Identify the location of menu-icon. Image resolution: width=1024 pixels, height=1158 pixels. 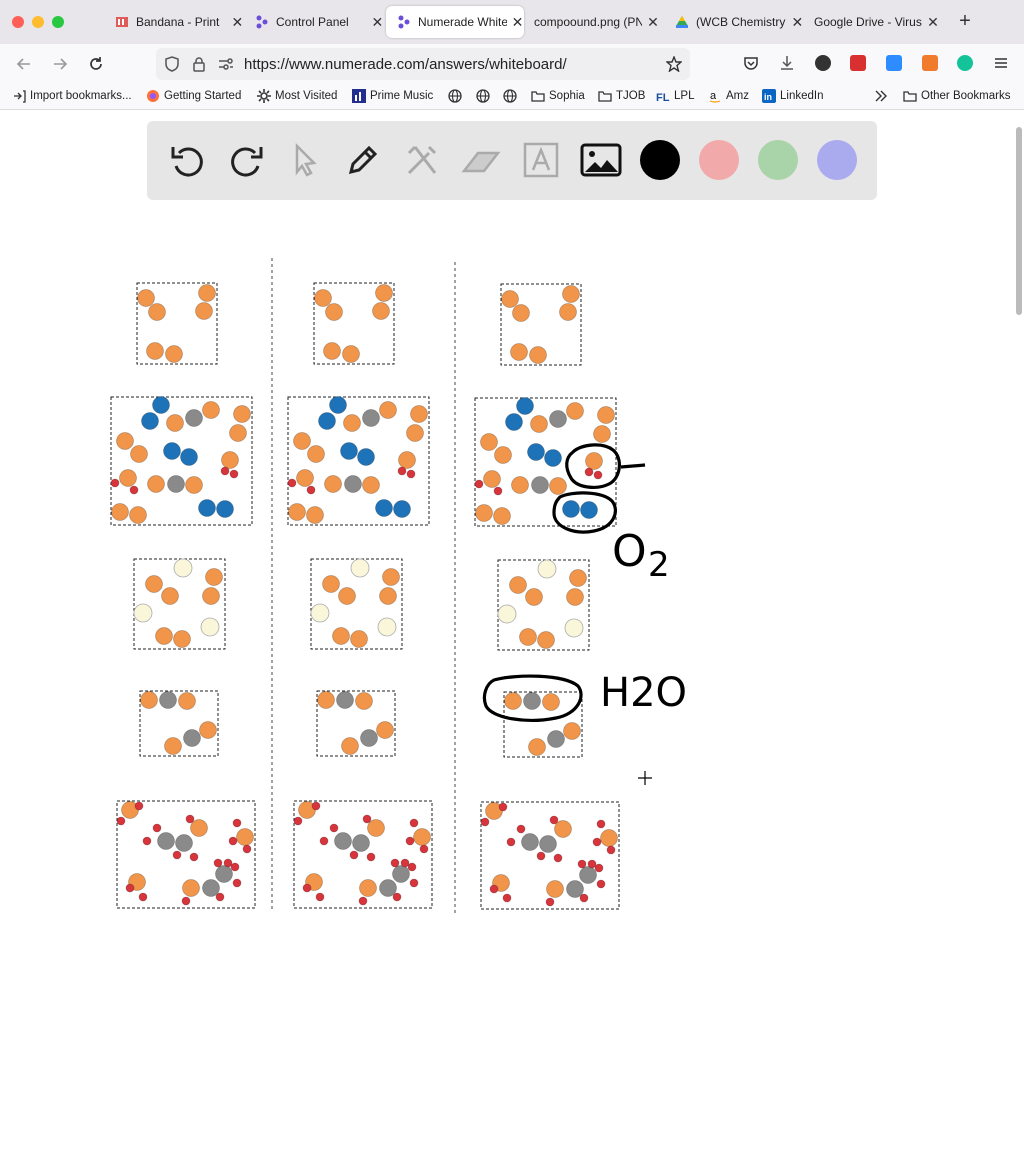
(1001, 63).